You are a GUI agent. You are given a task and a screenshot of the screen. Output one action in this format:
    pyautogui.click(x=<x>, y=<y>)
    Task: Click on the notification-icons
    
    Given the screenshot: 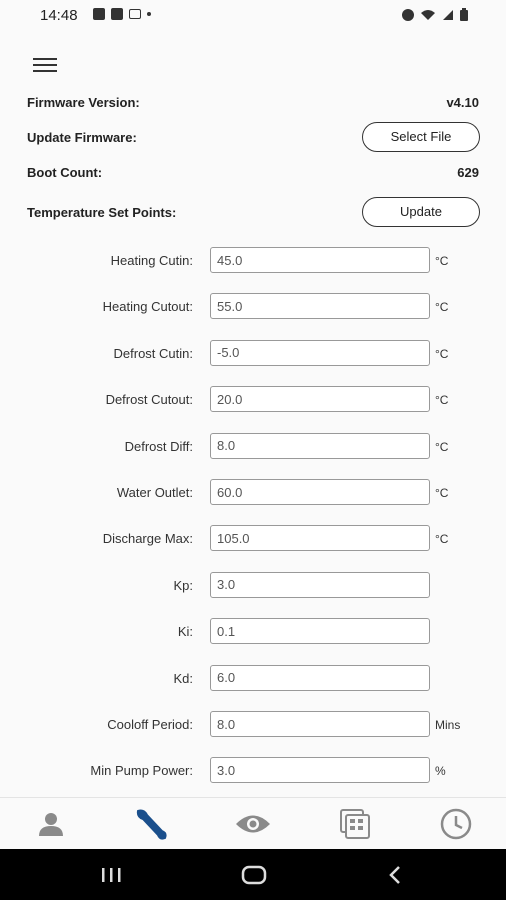 What is the action you would take?
    pyautogui.click(x=122, y=14)
    